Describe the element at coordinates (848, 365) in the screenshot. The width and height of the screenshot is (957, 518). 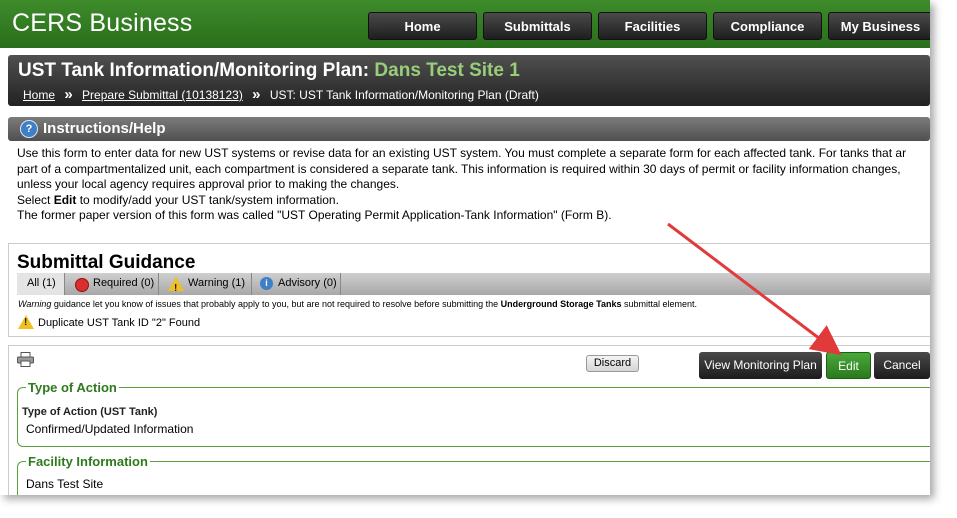
I see `edit-button: Edit` at that location.